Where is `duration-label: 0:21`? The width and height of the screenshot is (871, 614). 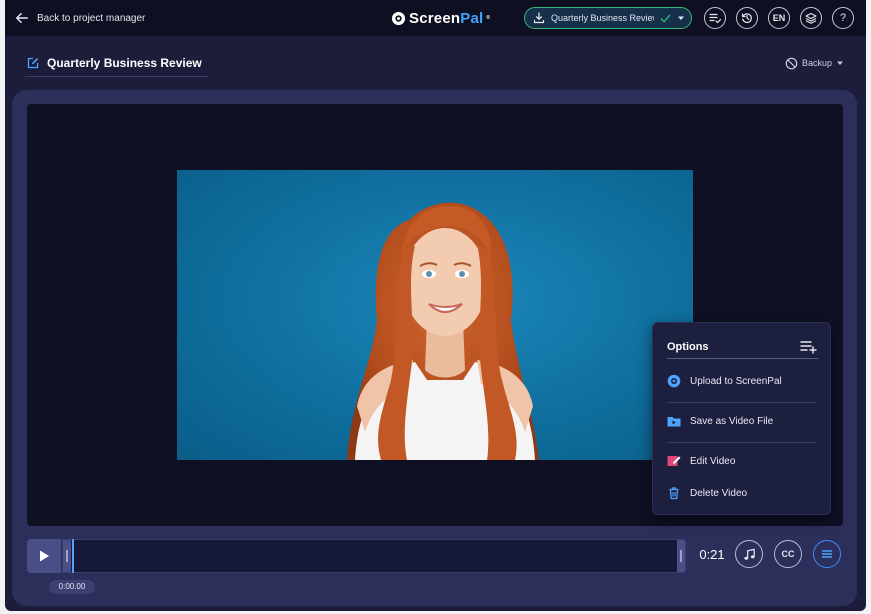 duration-label: 0:21 is located at coordinates (712, 554).